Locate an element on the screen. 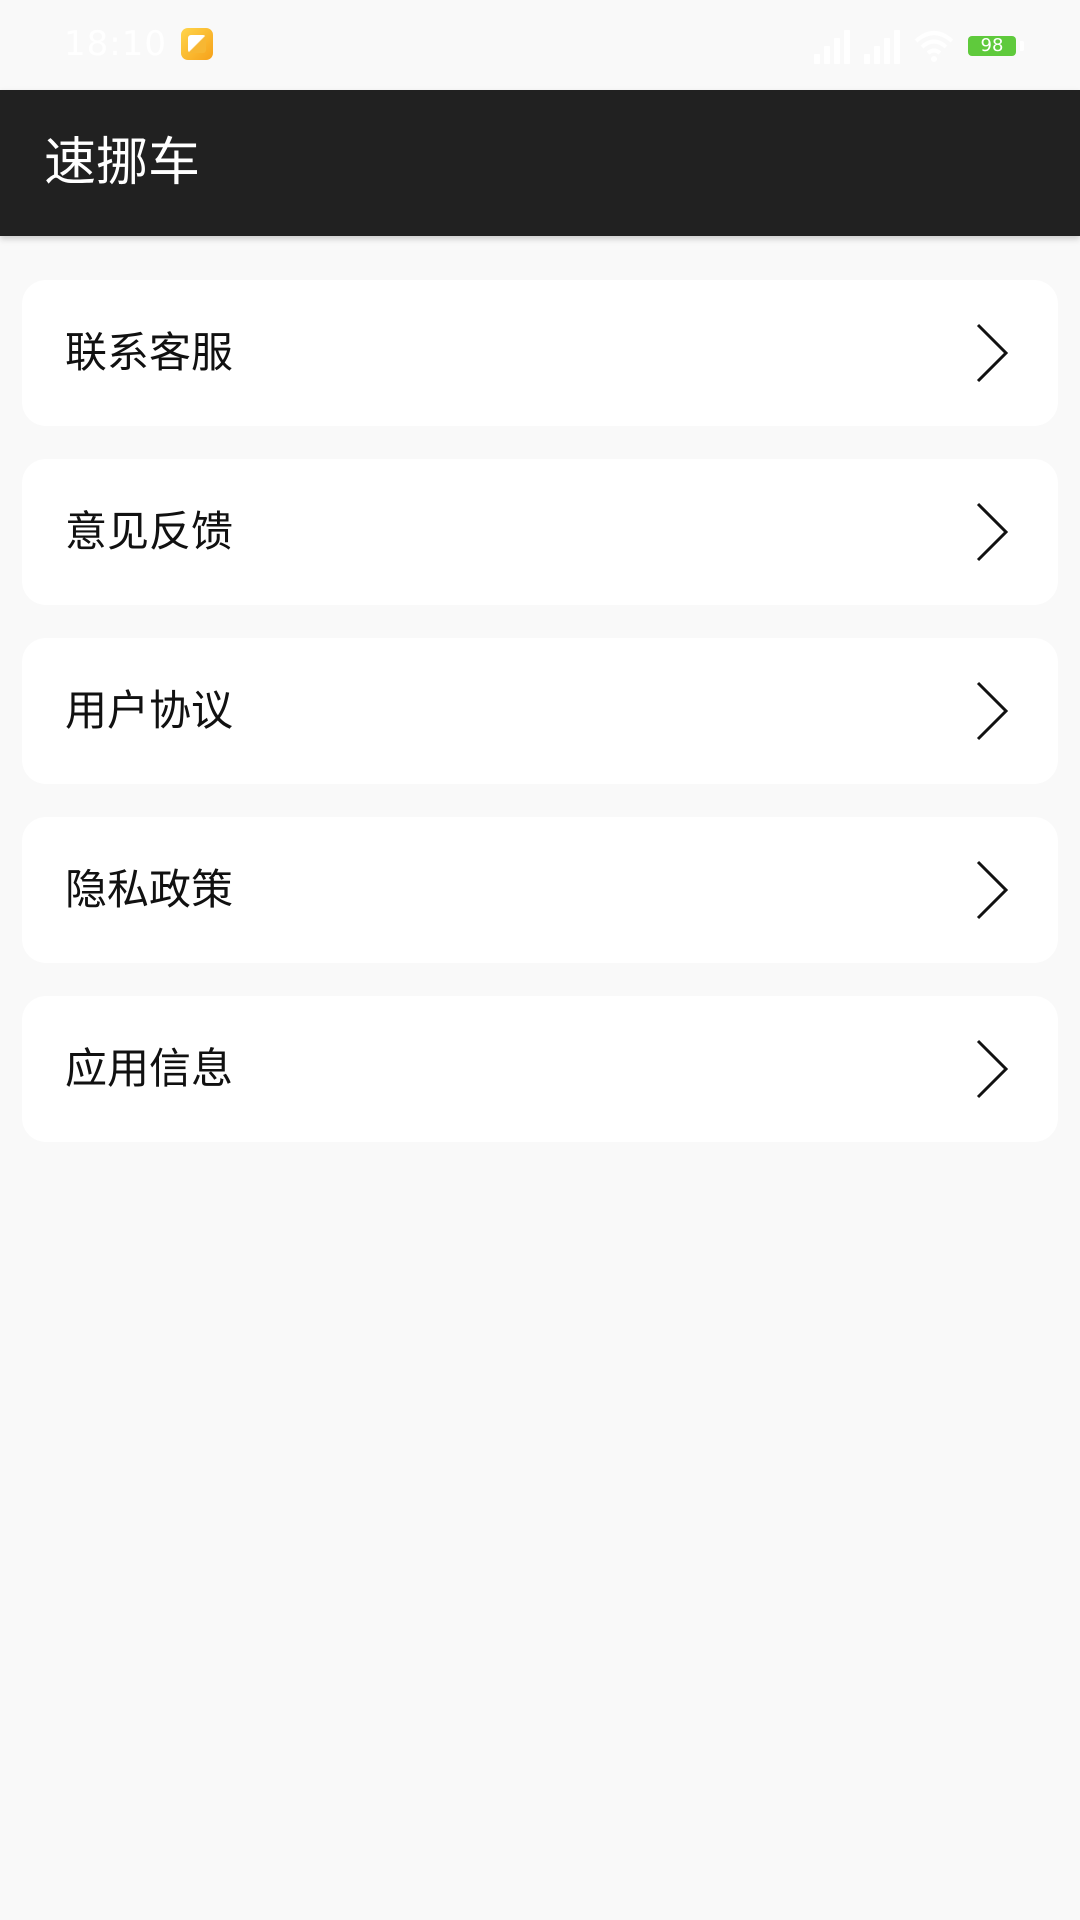  menu-item-privacy-policy: 隐私政策 is located at coordinates (540, 890).